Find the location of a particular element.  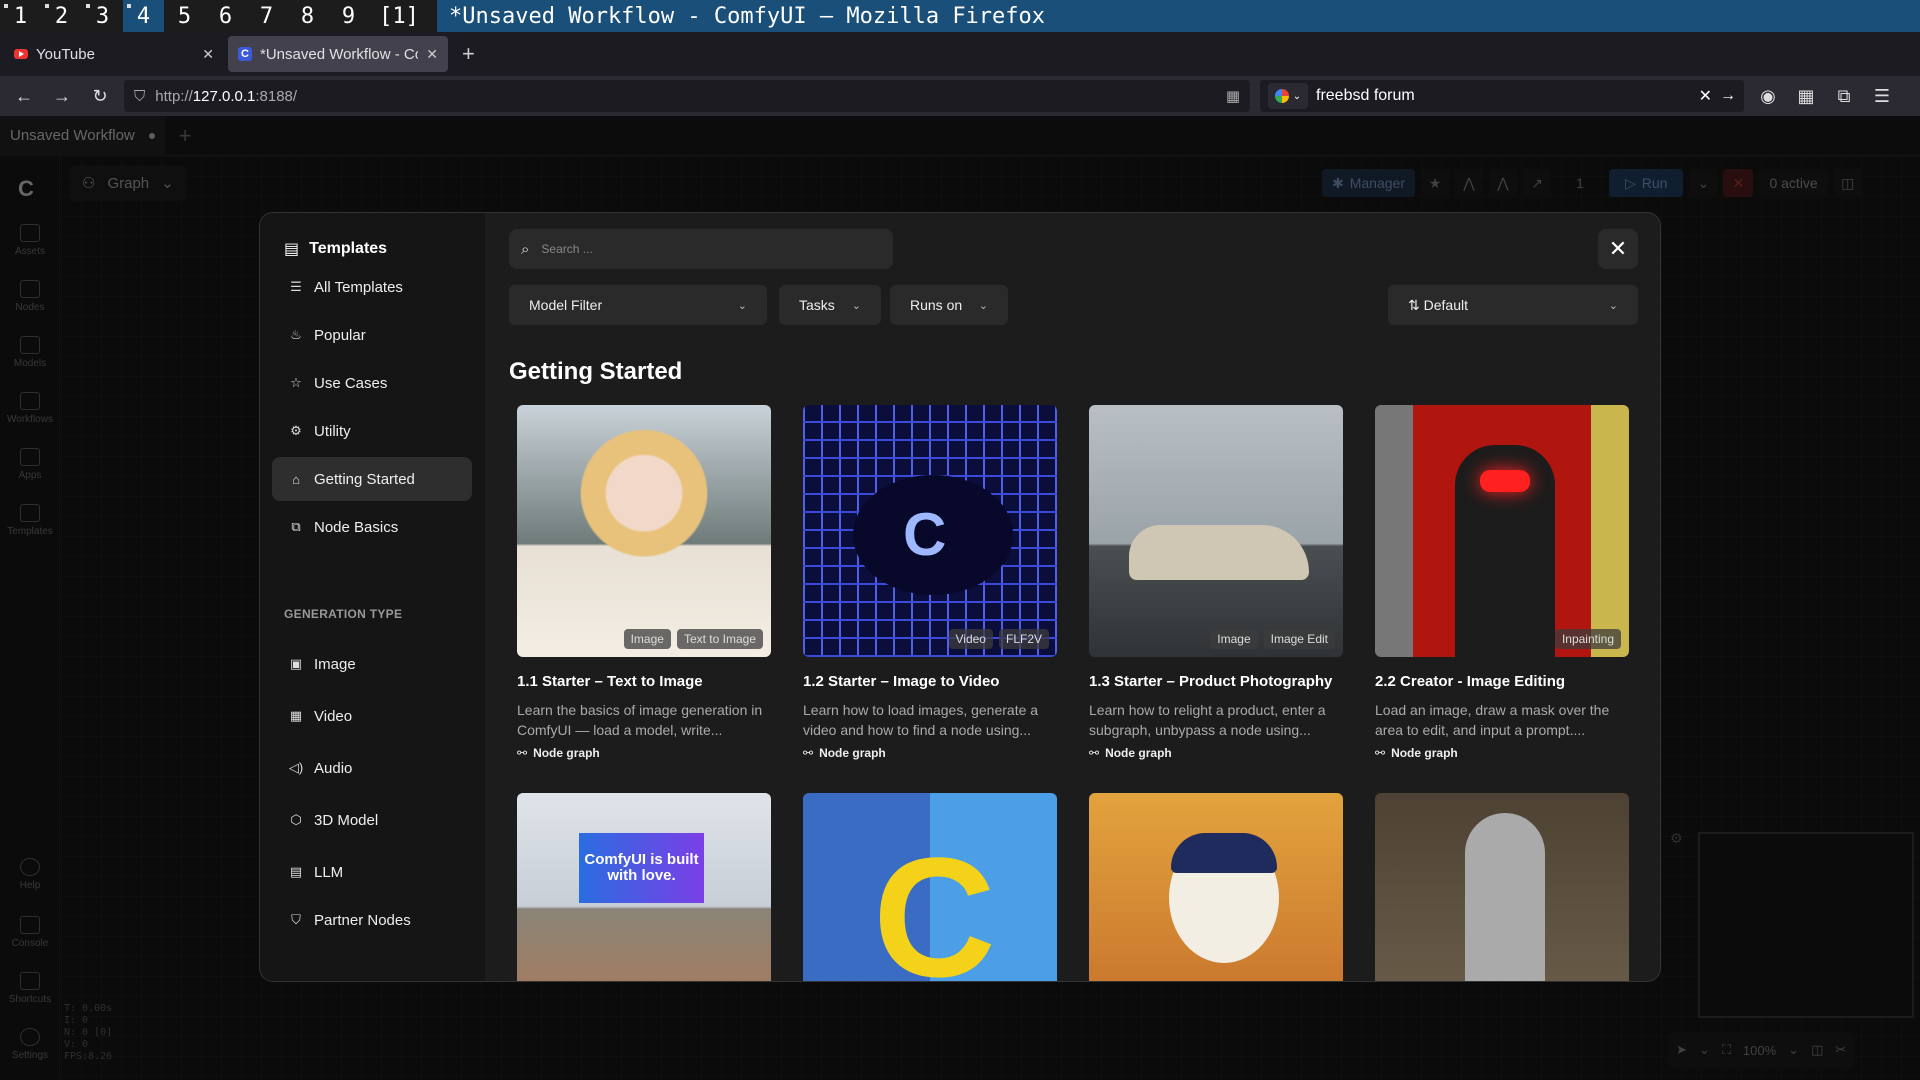

template-card: ComfyUI is built with love. is located at coordinates (644, 887).